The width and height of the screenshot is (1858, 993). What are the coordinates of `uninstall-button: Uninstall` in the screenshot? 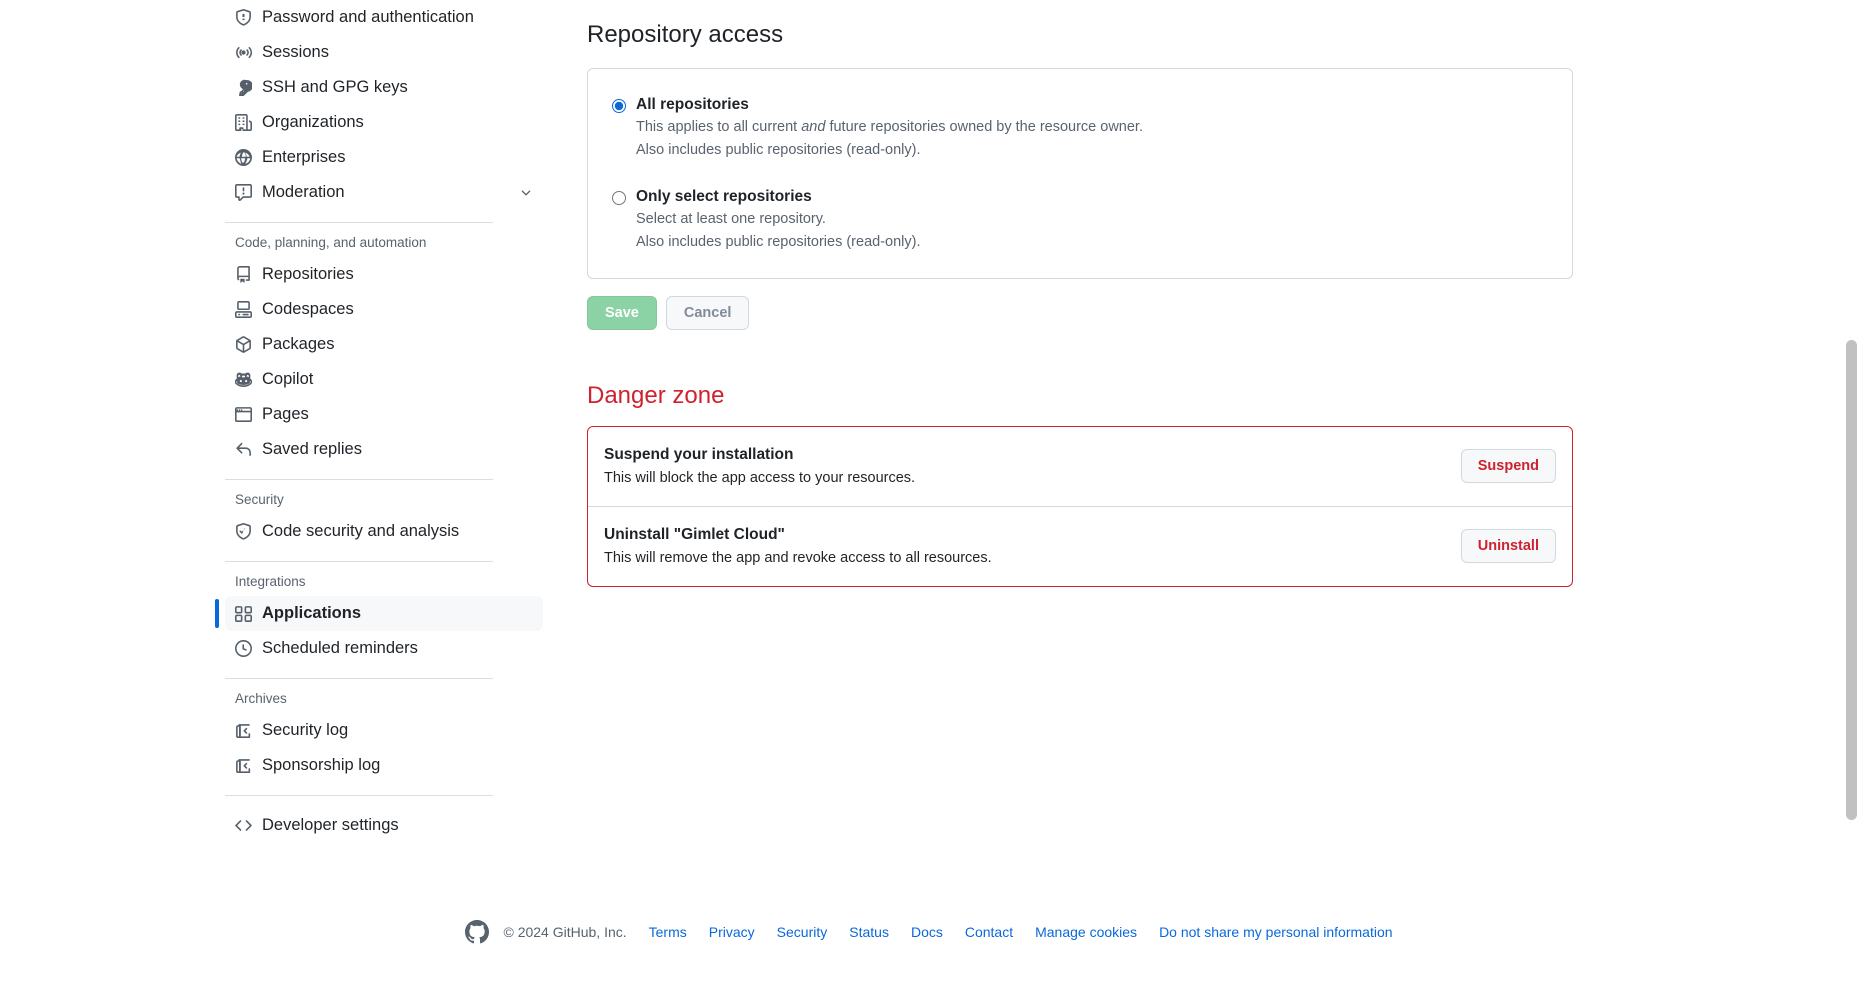 It's located at (1508, 546).